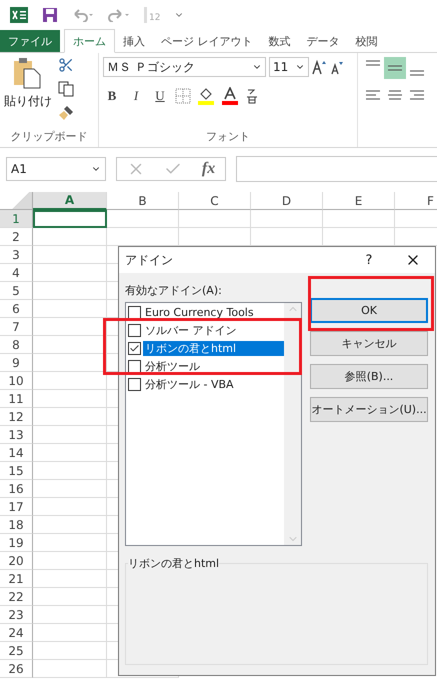  I want to click on row-header: 14, so click(16, 453).